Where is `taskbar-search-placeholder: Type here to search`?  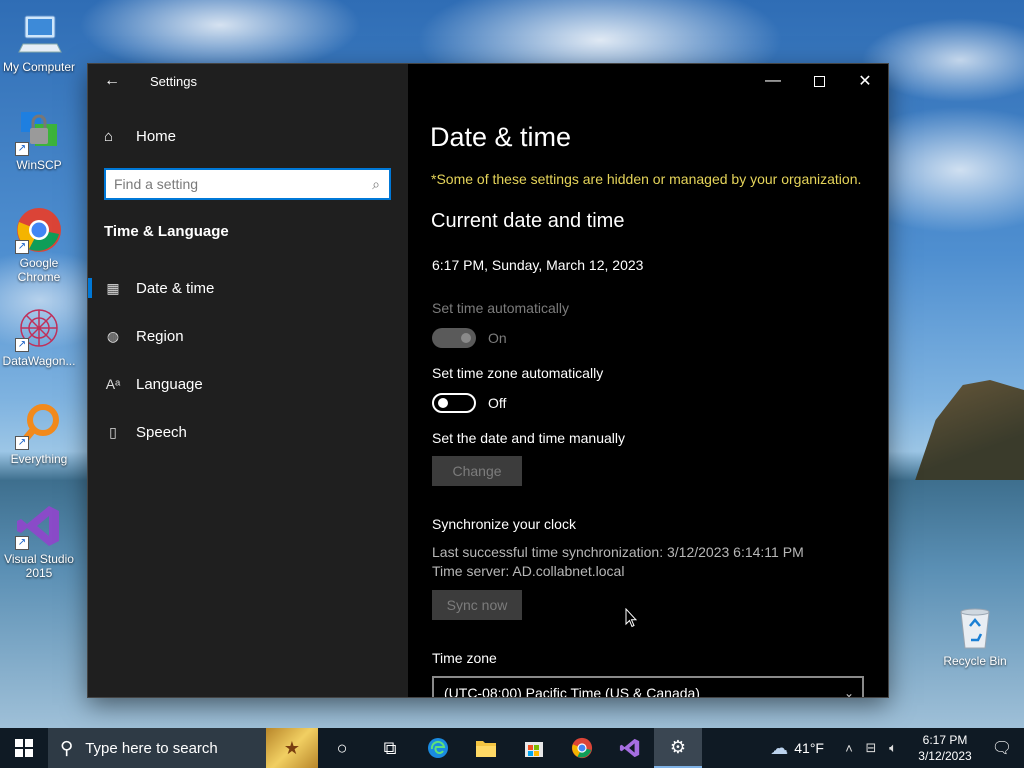
taskbar-search-placeholder: Type here to search is located at coordinates (151, 748).